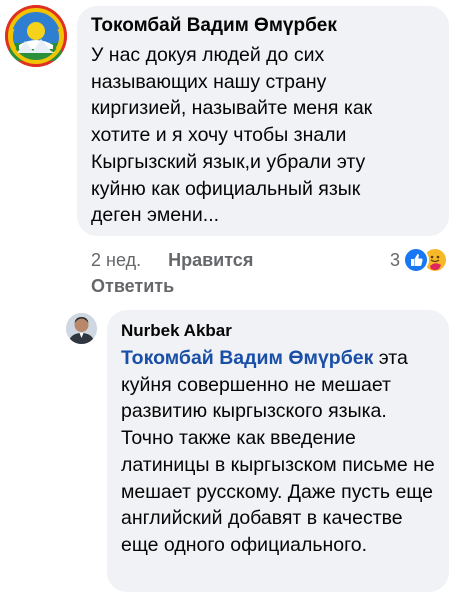  Describe the element at coordinates (395, 259) in the screenshot. I see `reaction-count: 3` at that location.